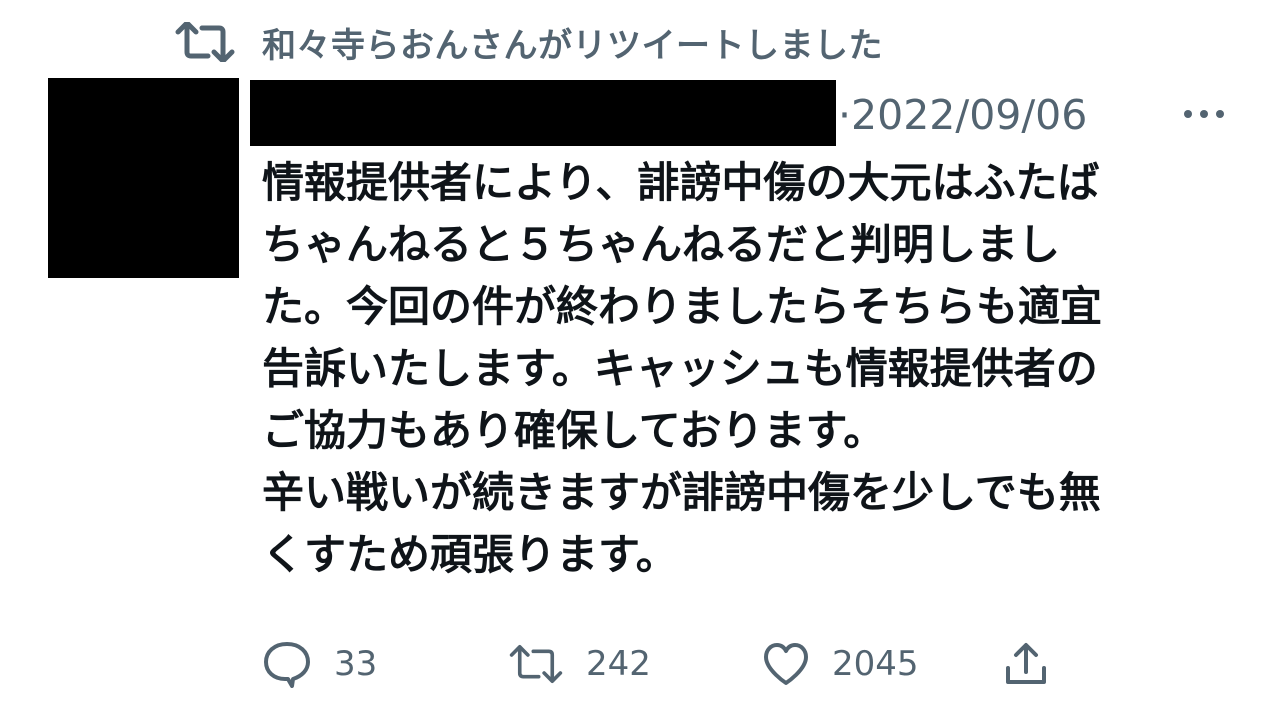  I want to click on share-button, so click(1026, 664).